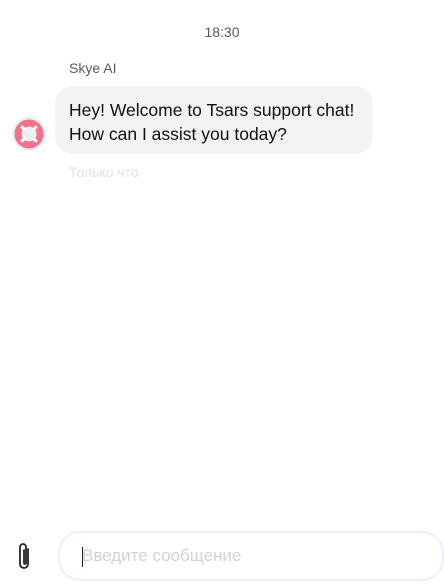 The image size is (444, 584). I want to click on paperclip-icon, so click(24, 556).